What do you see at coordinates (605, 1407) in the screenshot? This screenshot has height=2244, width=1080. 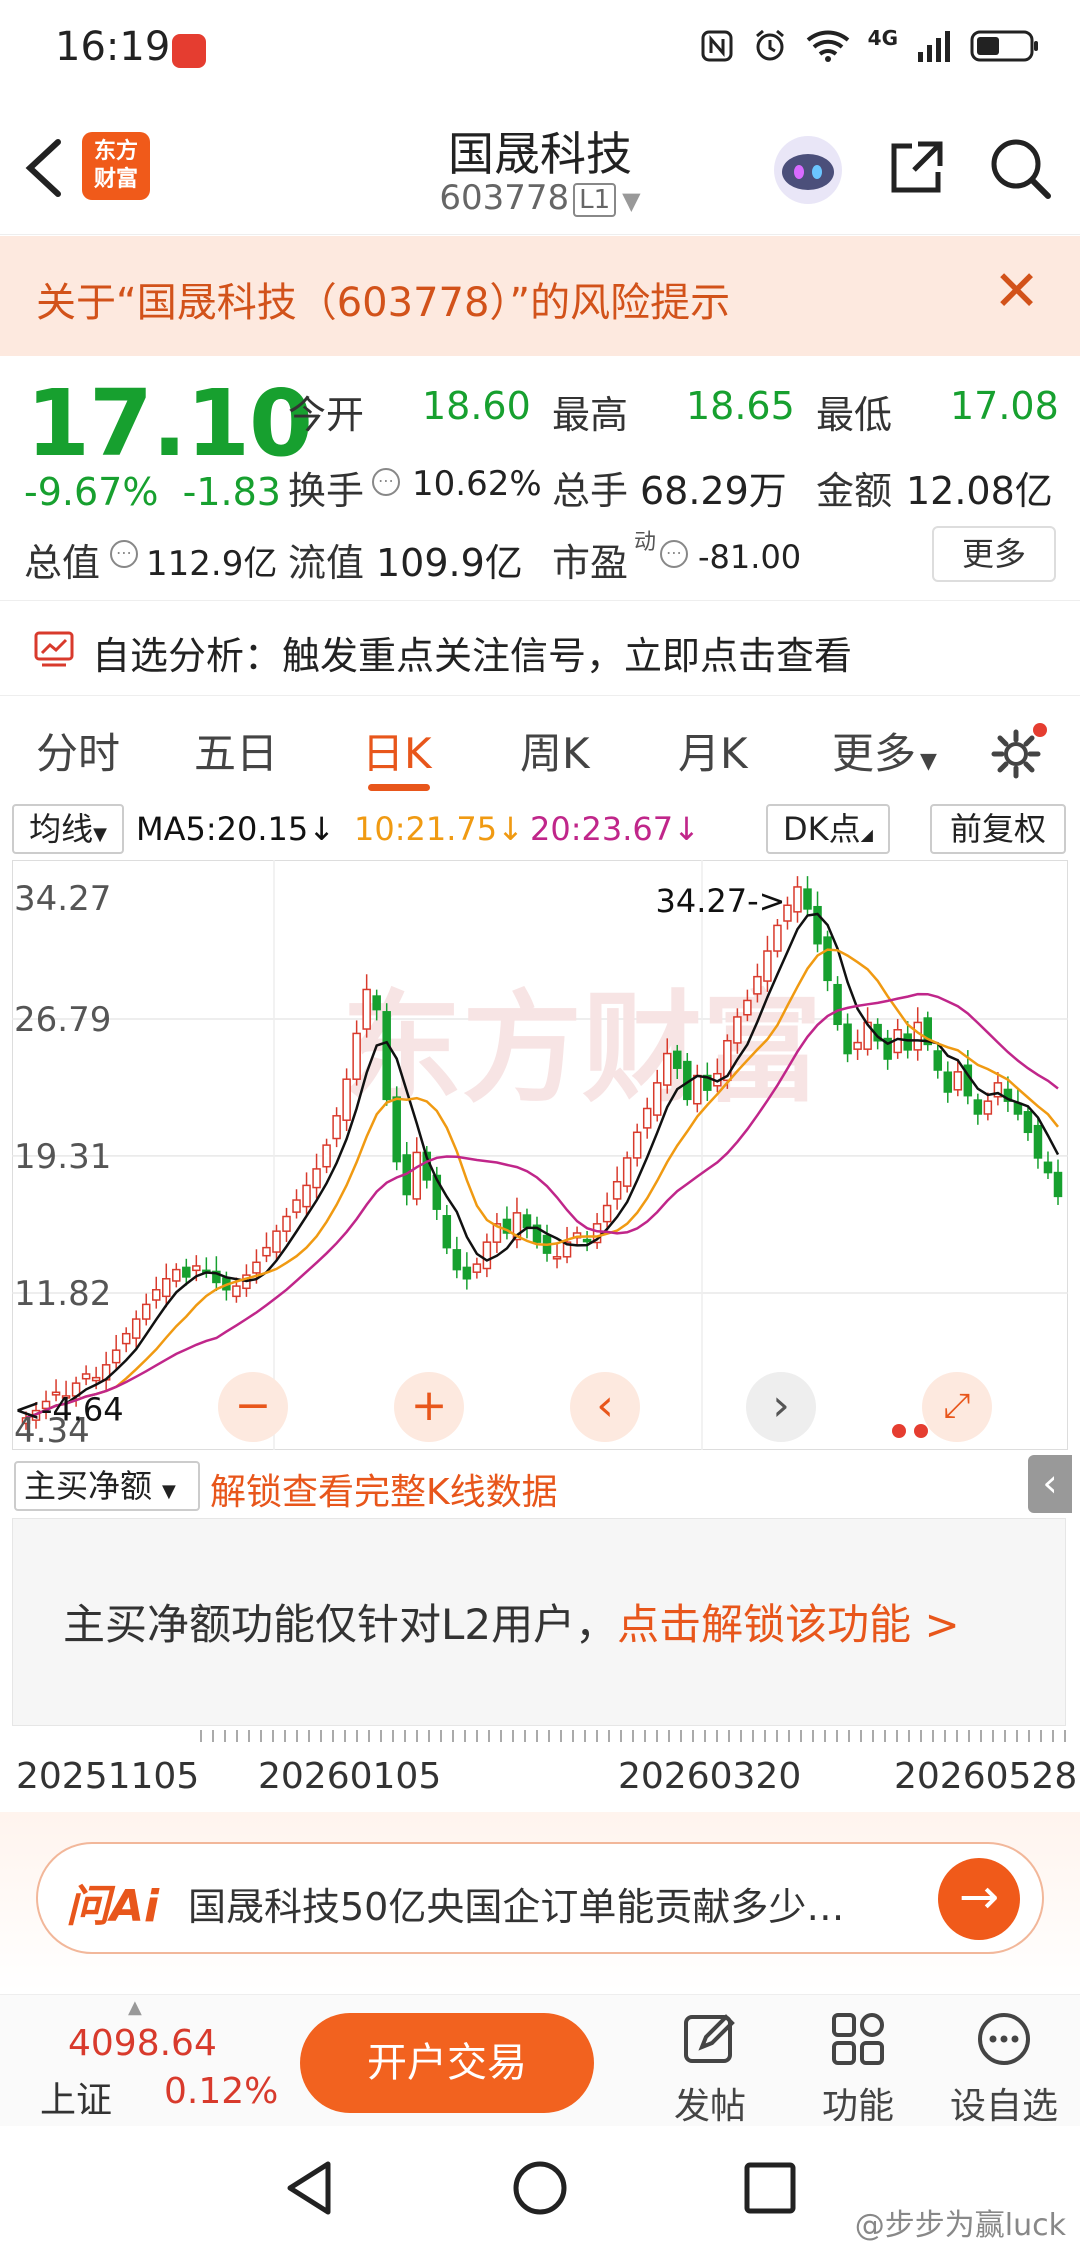 I see `scroll-left-button: ‹` at bounding box center [605, 1407].